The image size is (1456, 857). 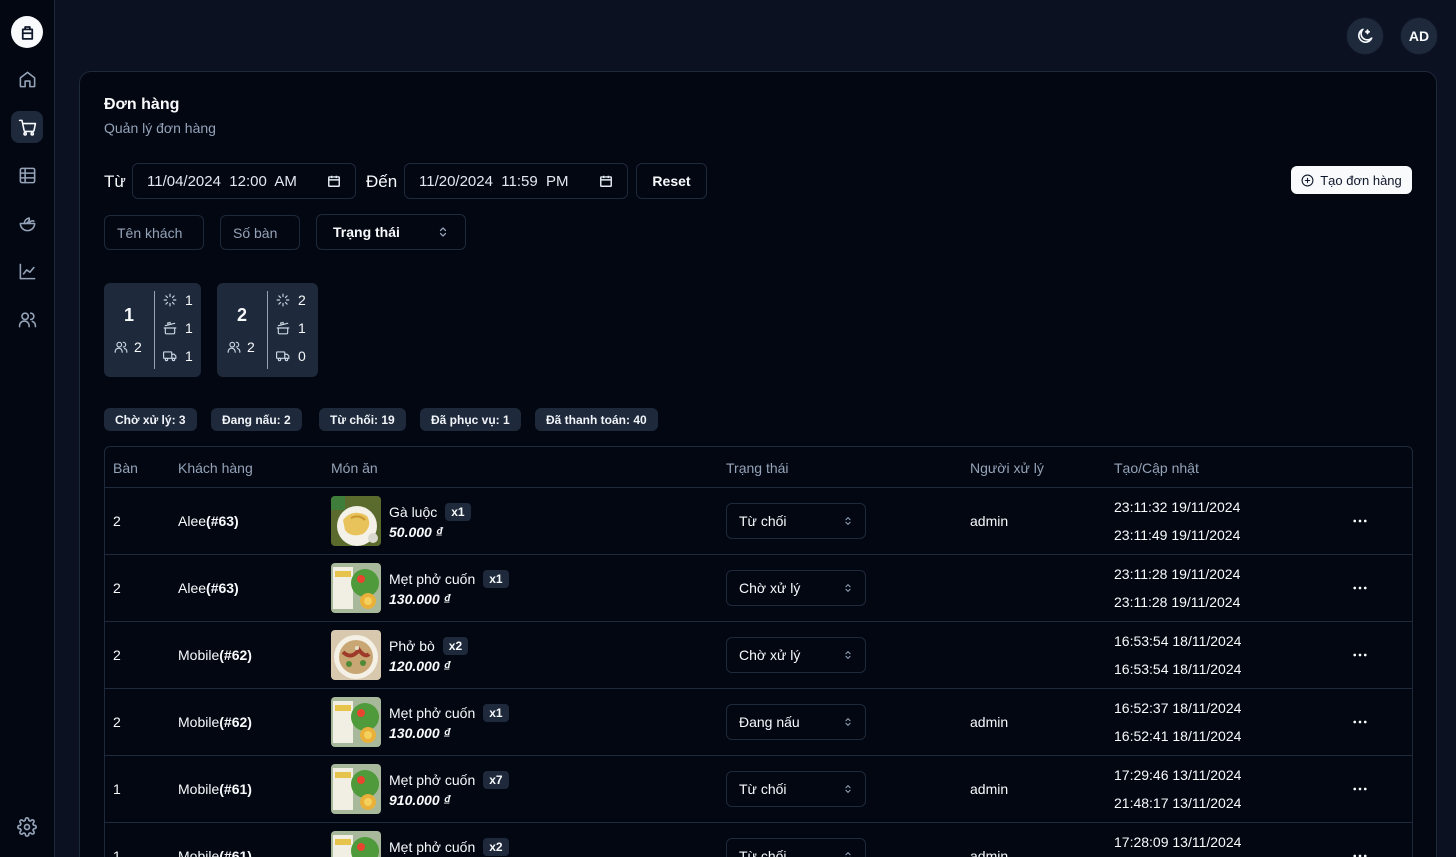 I want to click on order-status-value: Từ chối, so click(x=763, y=789).